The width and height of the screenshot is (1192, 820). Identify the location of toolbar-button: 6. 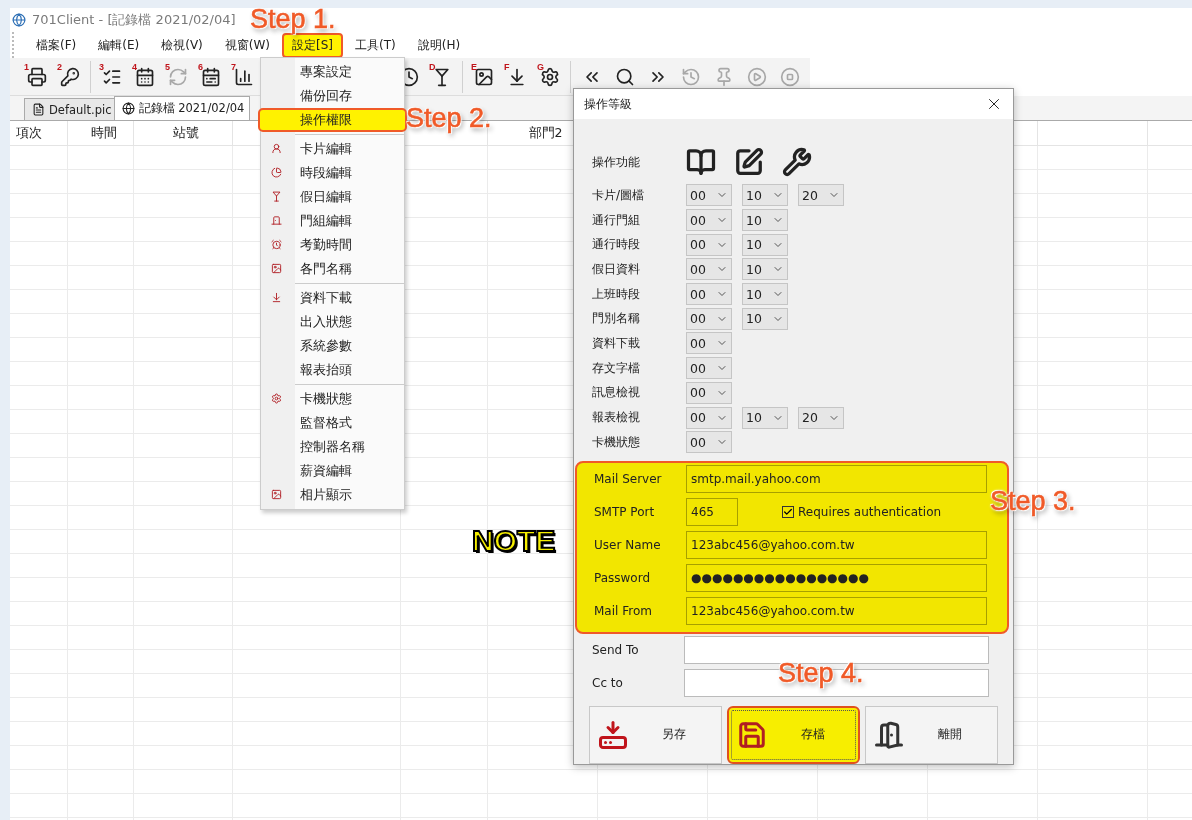
(210, 76).